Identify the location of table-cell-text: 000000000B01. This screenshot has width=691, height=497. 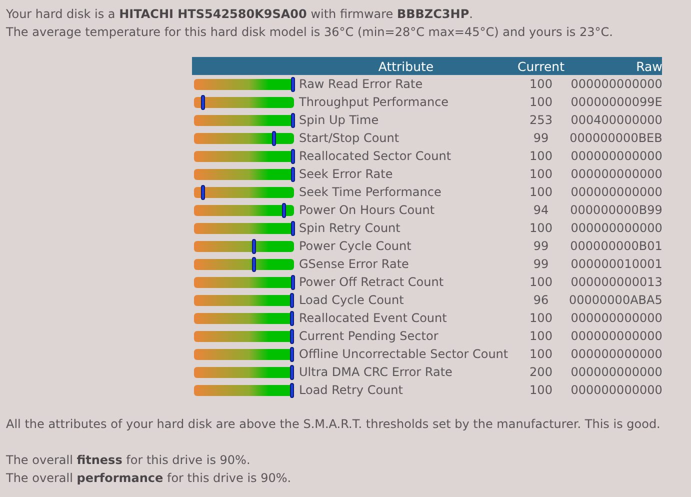
(615, 246).